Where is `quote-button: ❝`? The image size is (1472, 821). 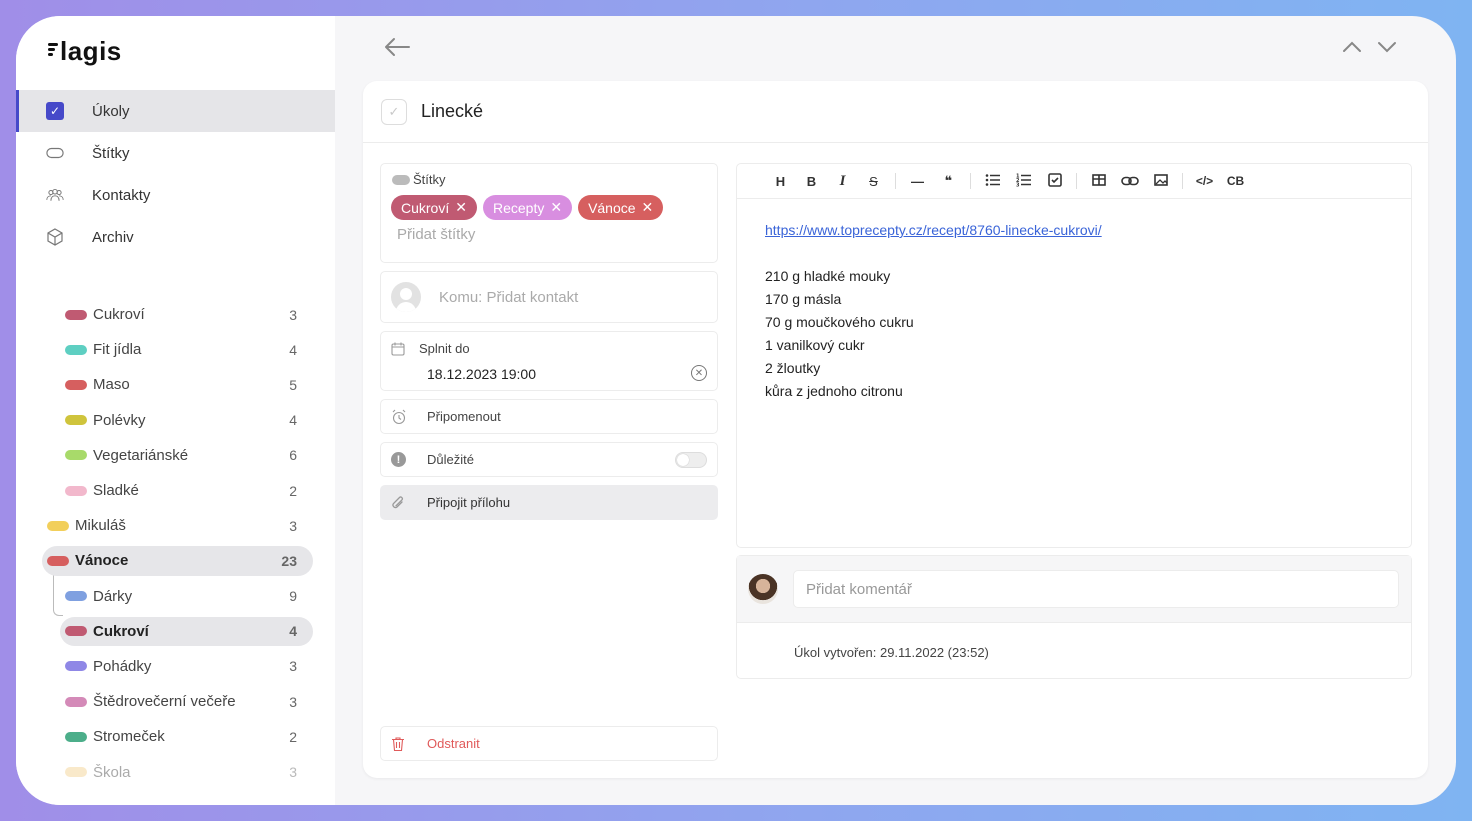 quote-button: ❝ is located at coordinates (948, 181).